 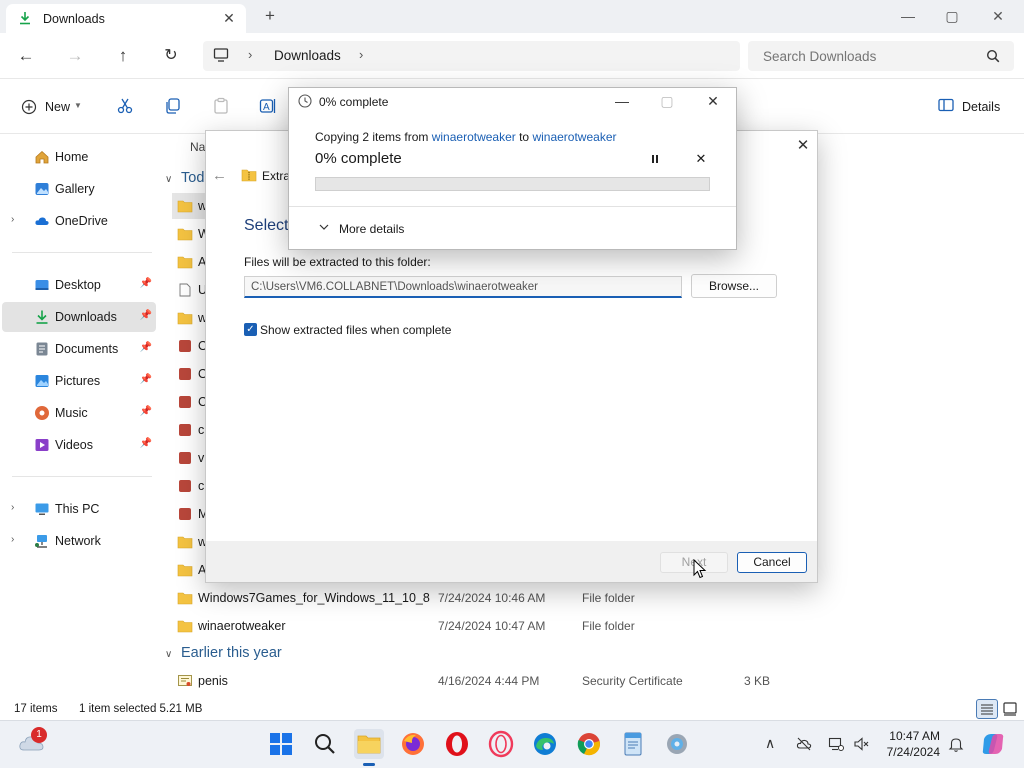 I want to click on tray-date: 7/24/2024, so click(x=912, y=752).